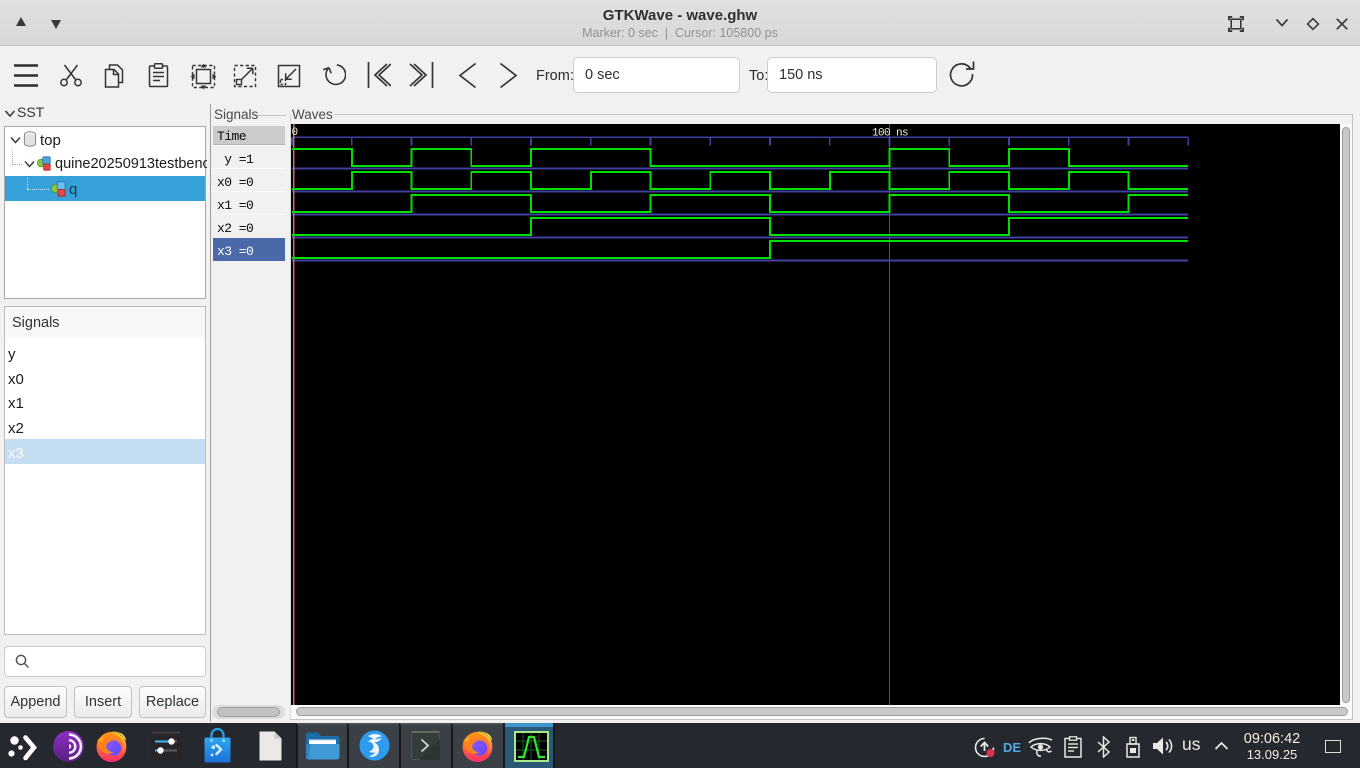  Describe the element at coordinates (890, 134) in the screenshot. I see `svg-text: 100 ns` at that location.